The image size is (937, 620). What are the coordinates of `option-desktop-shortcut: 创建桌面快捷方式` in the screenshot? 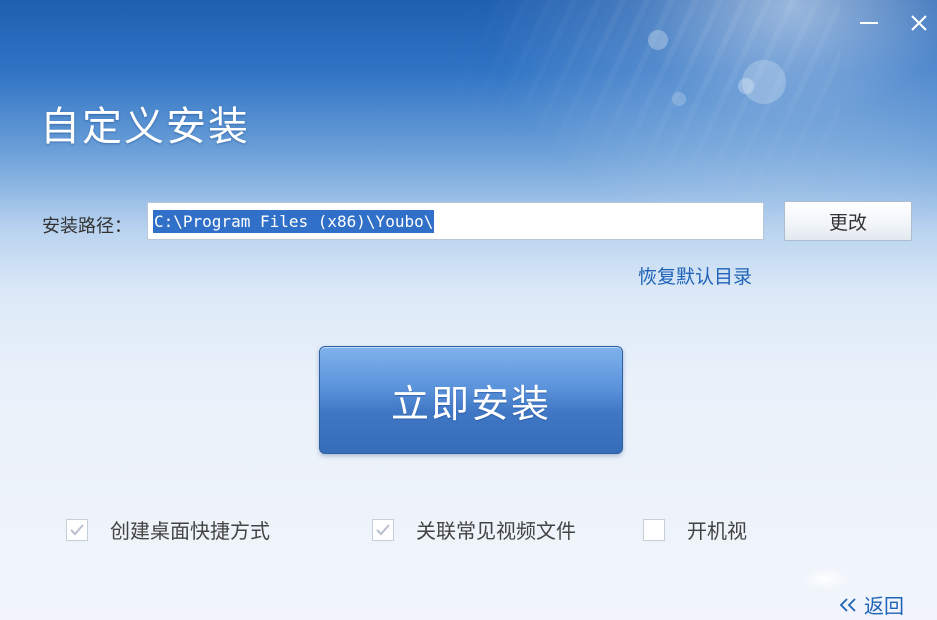 It's located at (168, 529).